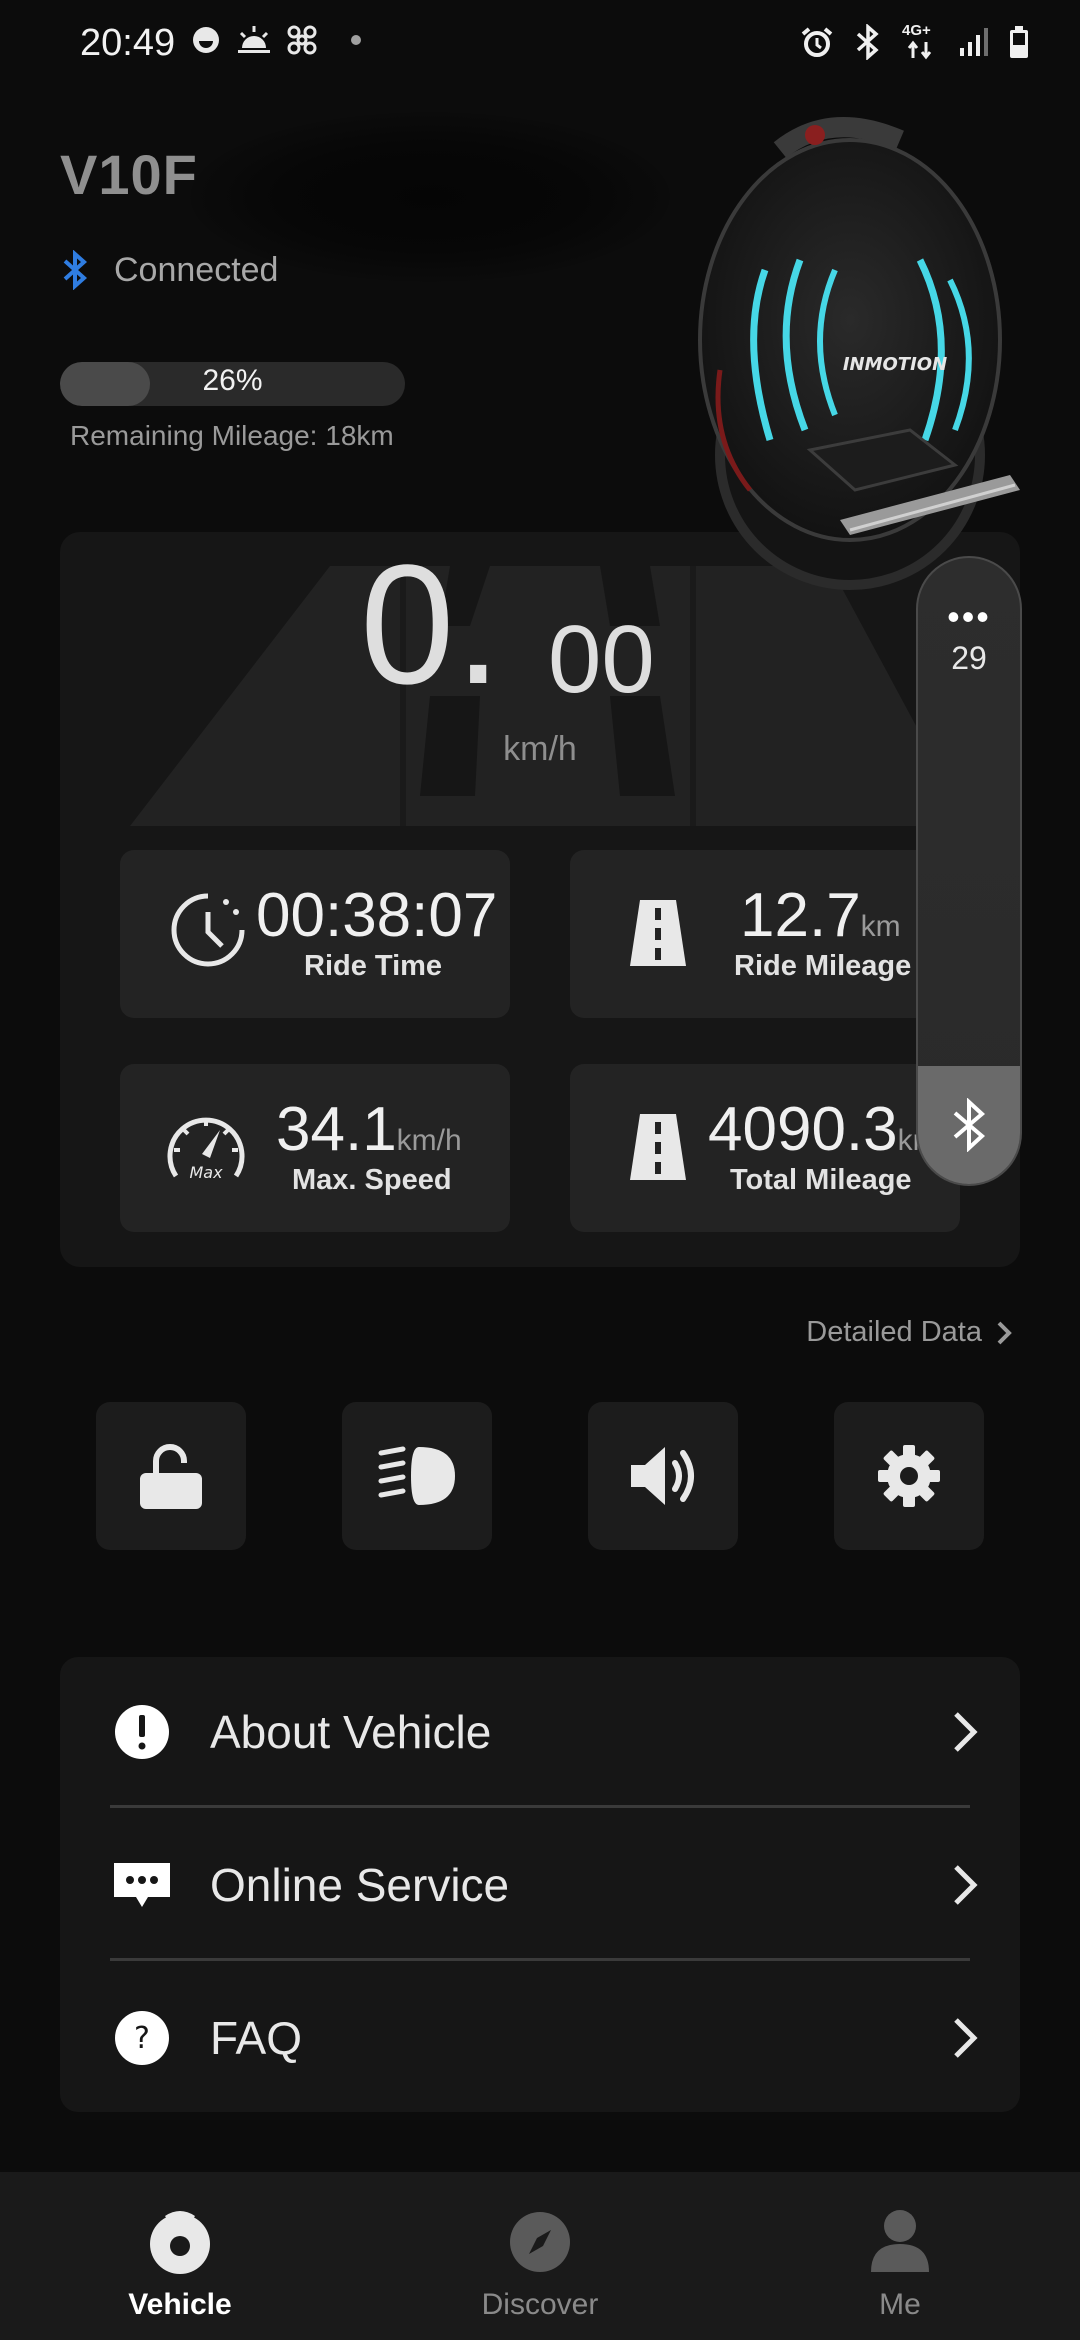  I want to click on nav-label-discover: Discover, so click(540, 2304).